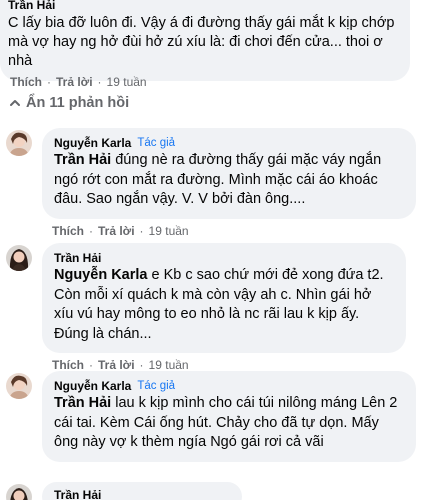  I want to click on reply-comment: Trần Hải, so click(121, 491).